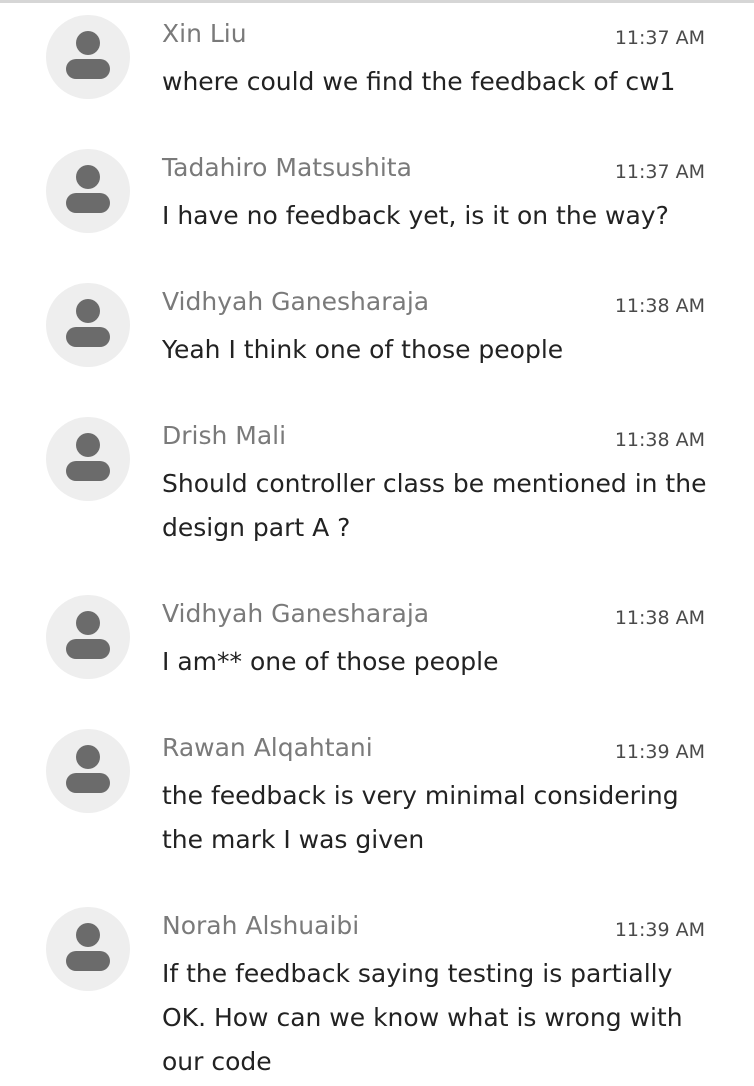  Describe the element at coordinates (287, 168) in the screenshot. I see `message-author: Tadahiro Matsushita` at that location.